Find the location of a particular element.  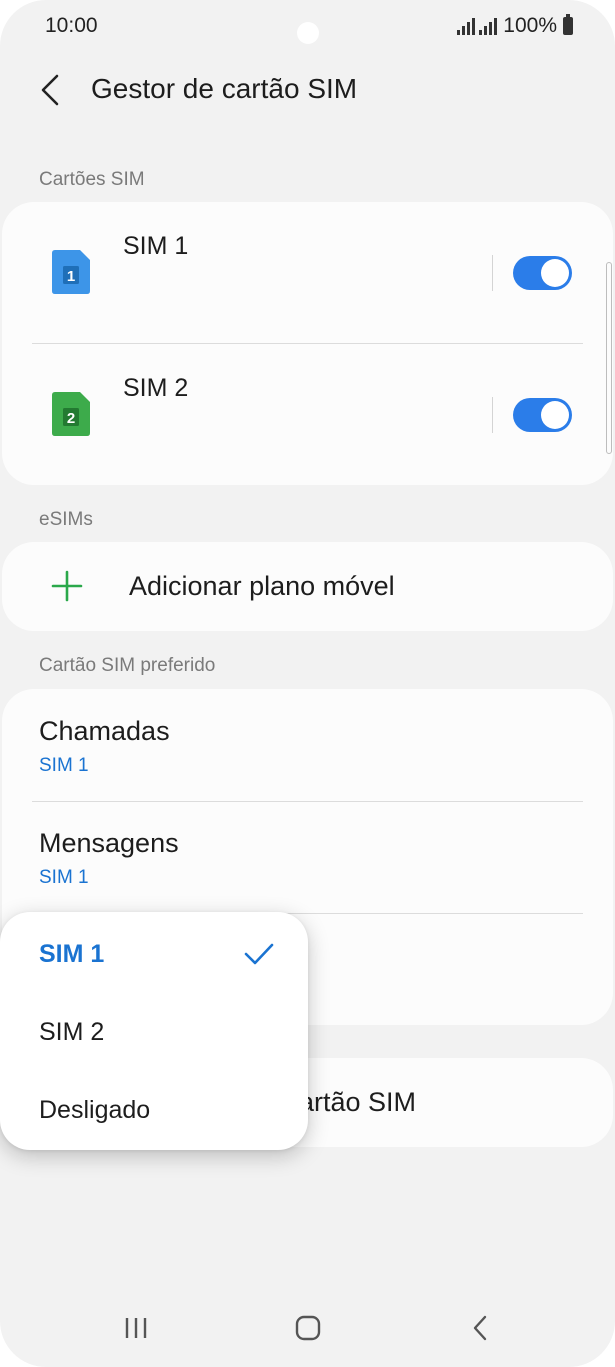

scrollbar is located at coordinates (609, 358).